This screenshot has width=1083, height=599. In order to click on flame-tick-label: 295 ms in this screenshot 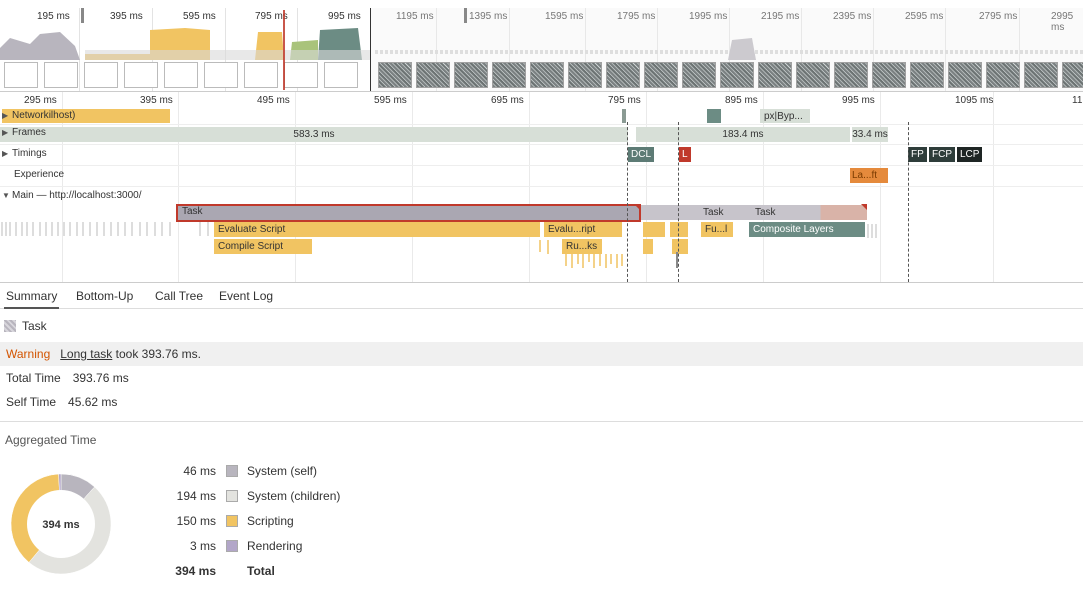, I will do `click(40, 100)`.